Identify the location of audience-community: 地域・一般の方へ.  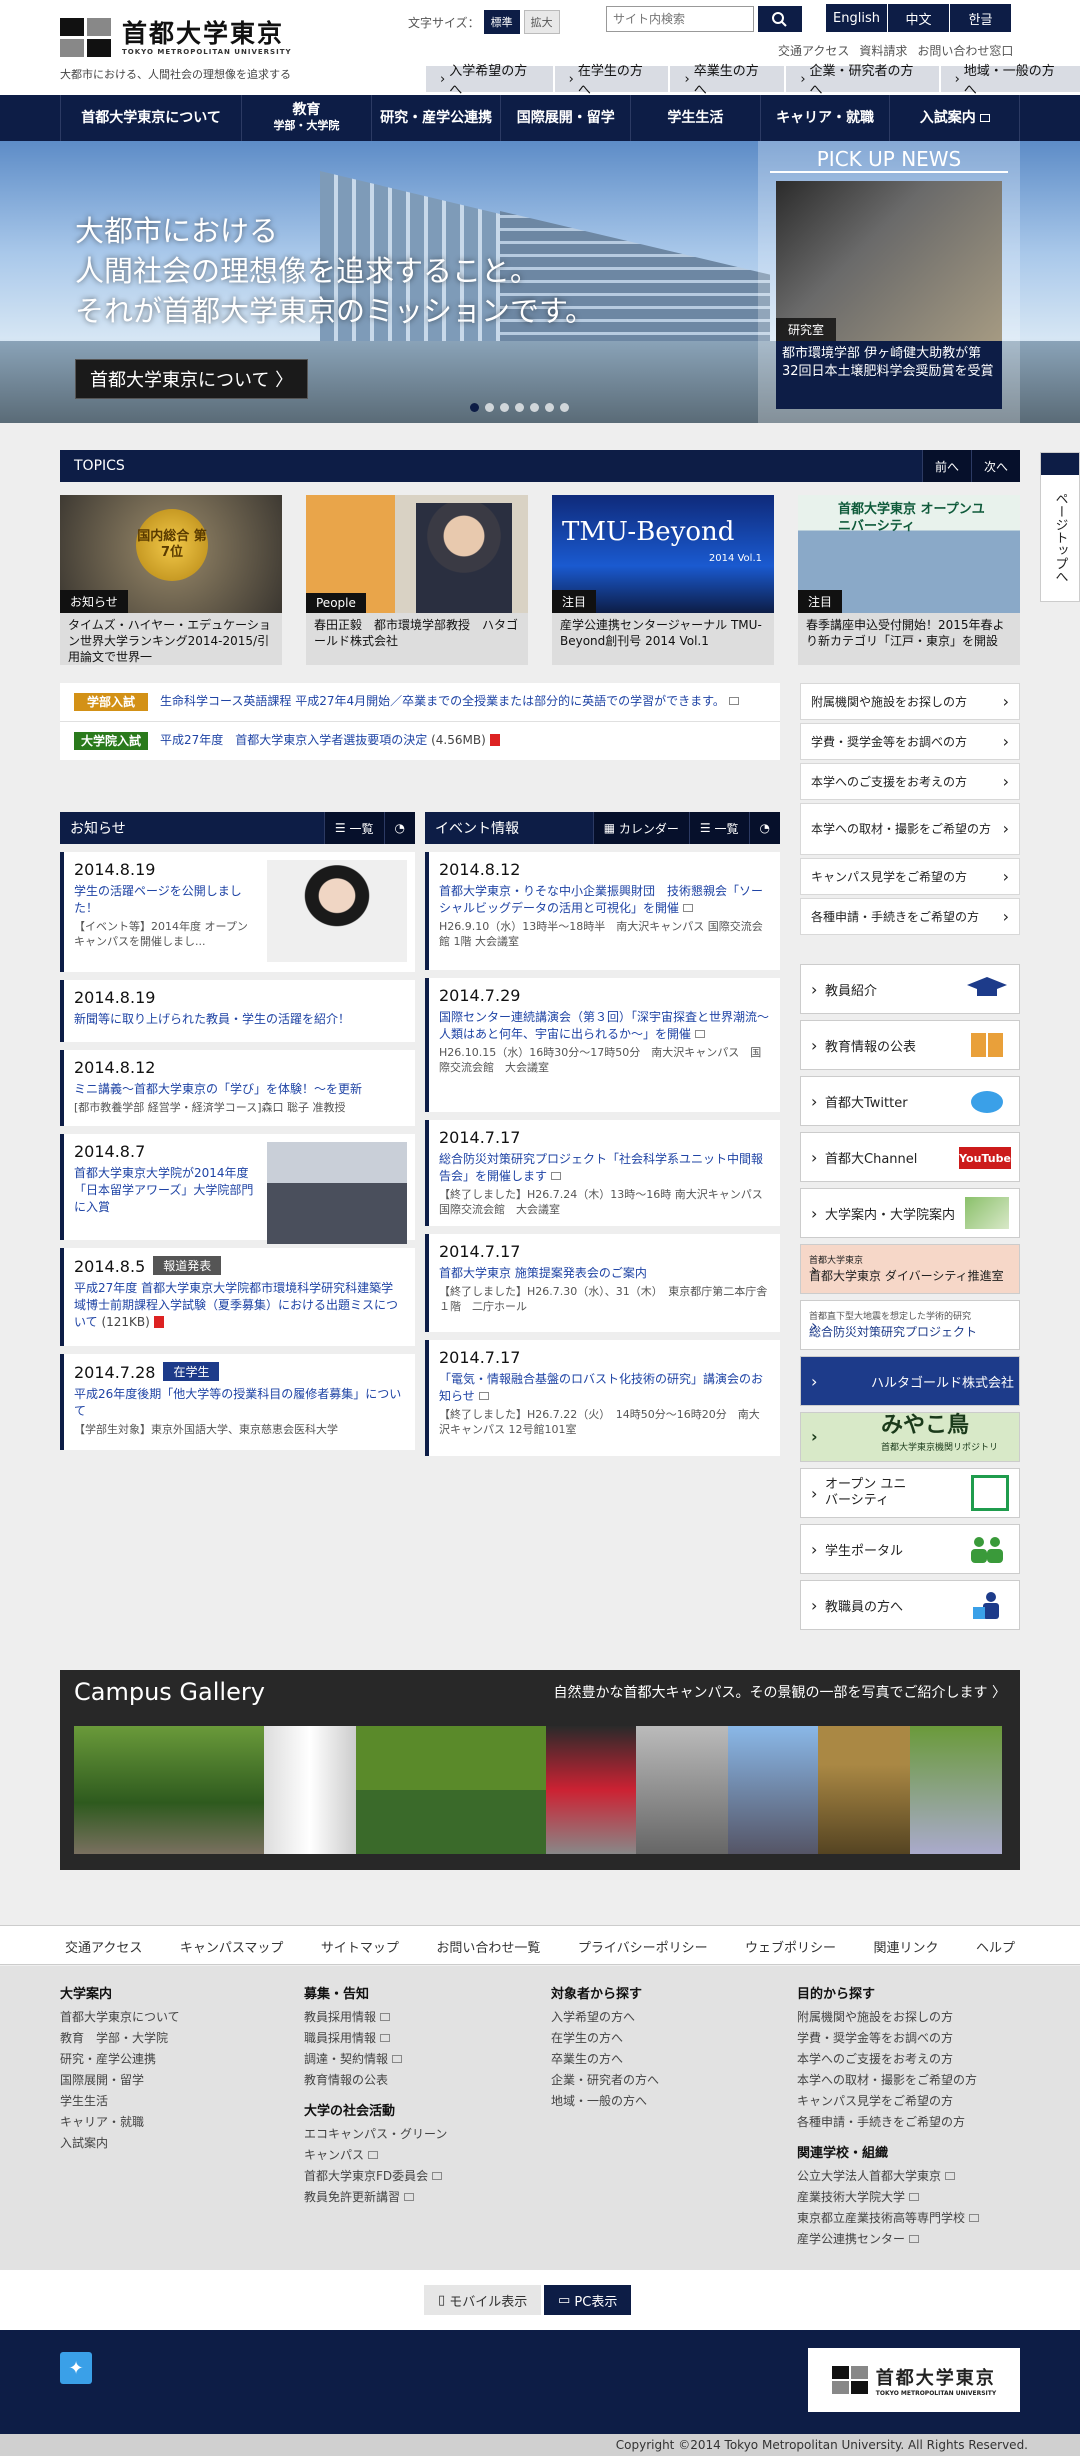
(1010, 81).